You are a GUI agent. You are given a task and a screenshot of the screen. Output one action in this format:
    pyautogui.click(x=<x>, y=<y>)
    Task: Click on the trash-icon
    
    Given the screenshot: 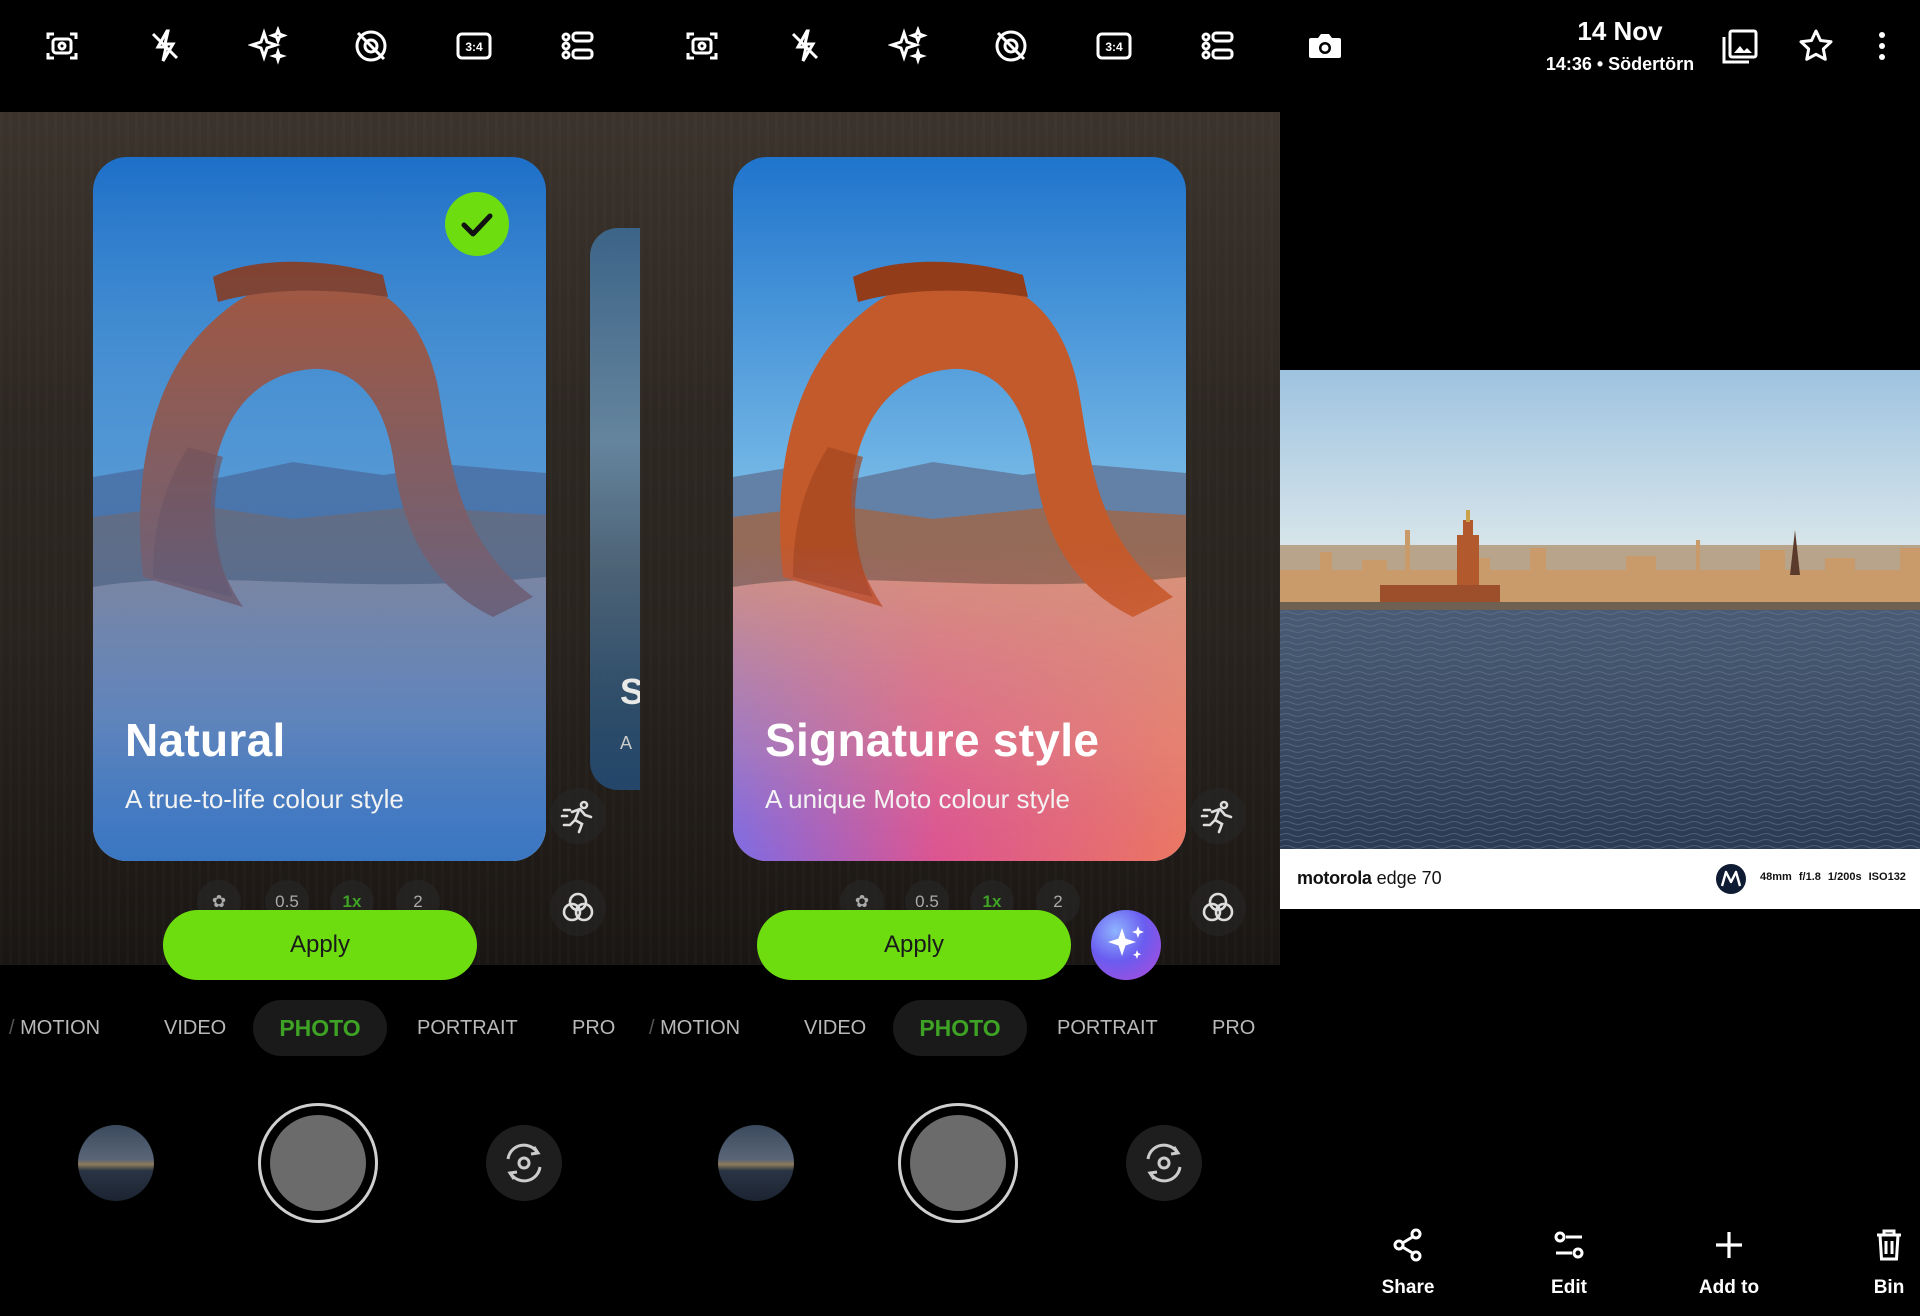 What is the action you would take?
    pyautogui.click(x=1889, y=1245)
    